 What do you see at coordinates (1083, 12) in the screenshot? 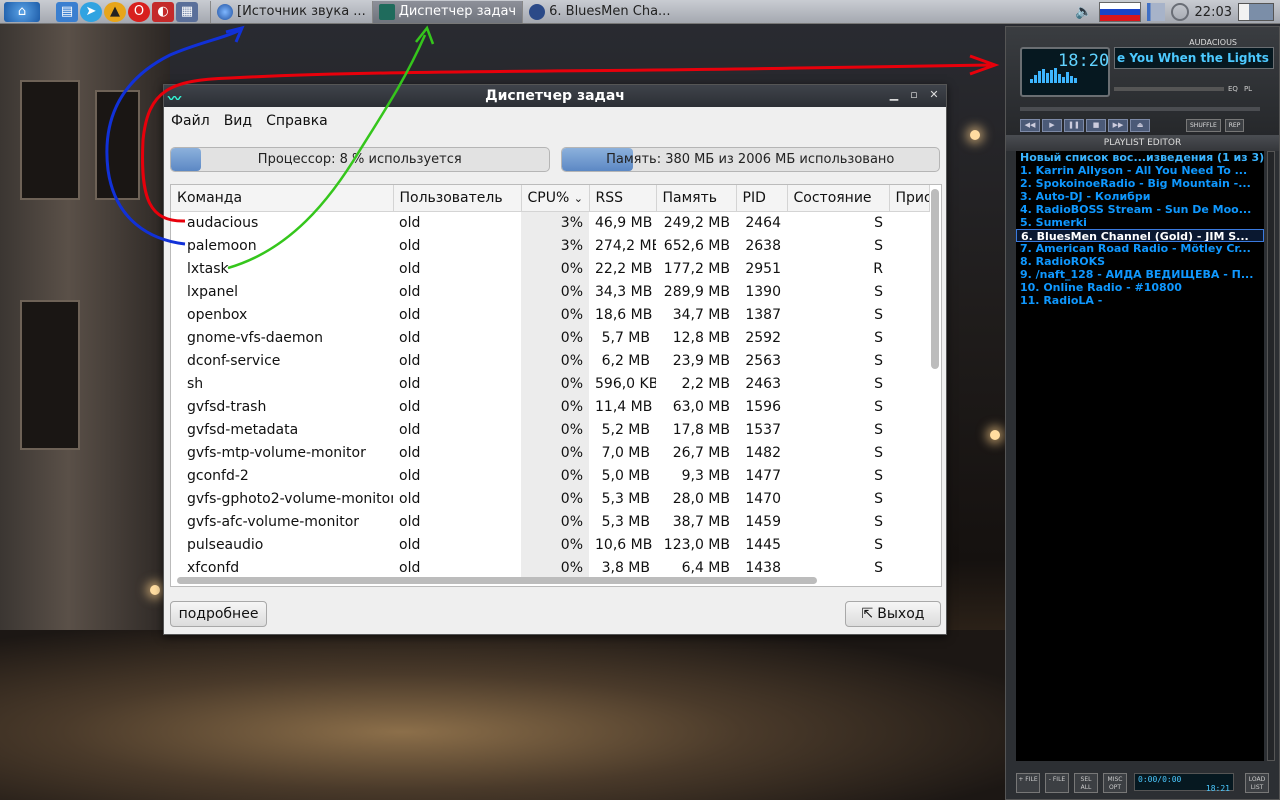
I see `volume-icon: 🔈` at bounding box center [1083, 12].